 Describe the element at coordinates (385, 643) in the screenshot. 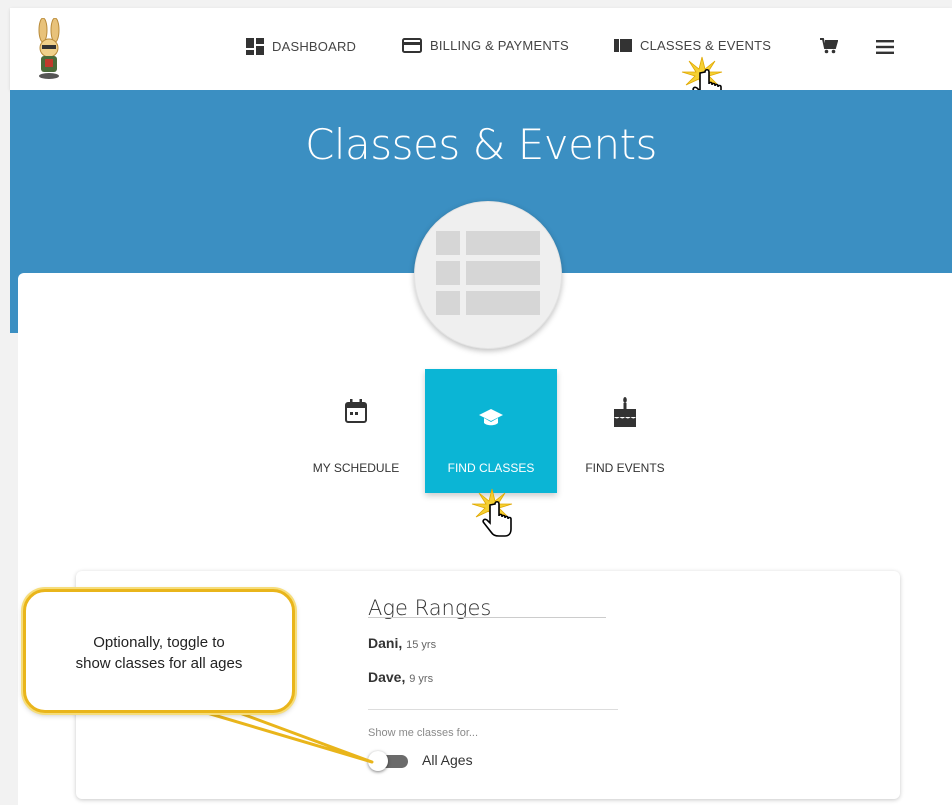

I see `student-name: Dani,` at that location.